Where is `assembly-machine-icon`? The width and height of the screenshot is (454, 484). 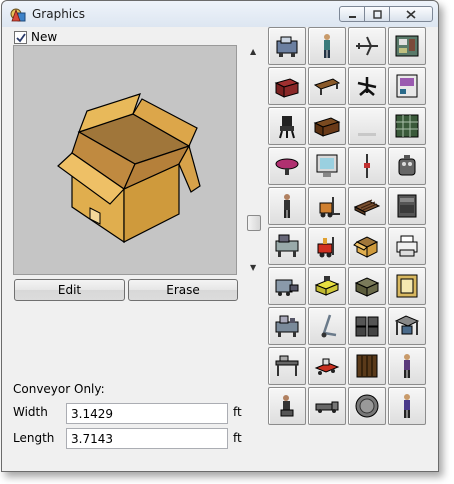
assembly-machine-icon is located at coordinates (287, 326).